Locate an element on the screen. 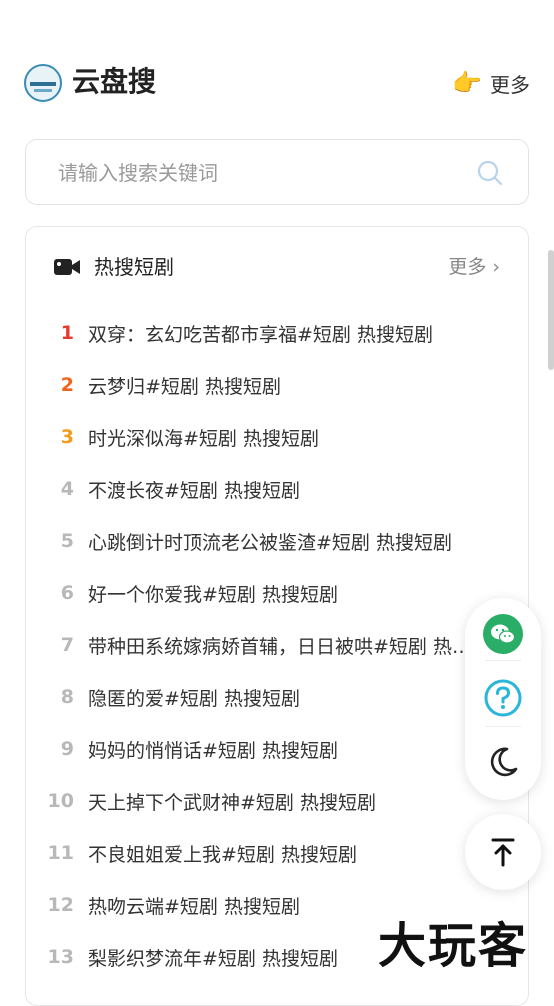 This screenshot has height=1006, width=554. search-icon is located at coordinates (490, 173).